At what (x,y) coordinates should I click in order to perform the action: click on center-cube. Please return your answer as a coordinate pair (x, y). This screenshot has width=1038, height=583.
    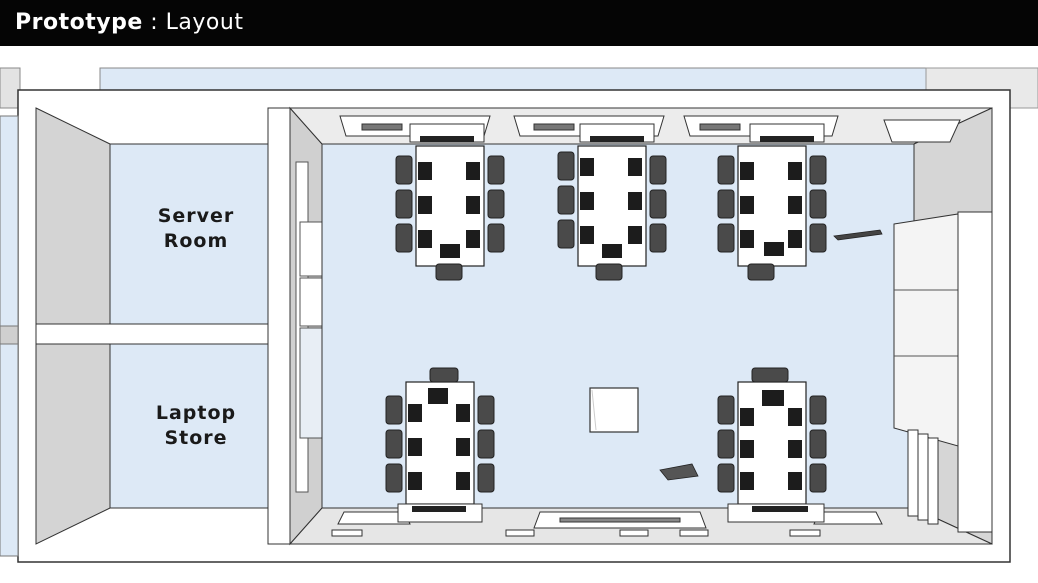
    Looking at the image, I should click on (614, 410).